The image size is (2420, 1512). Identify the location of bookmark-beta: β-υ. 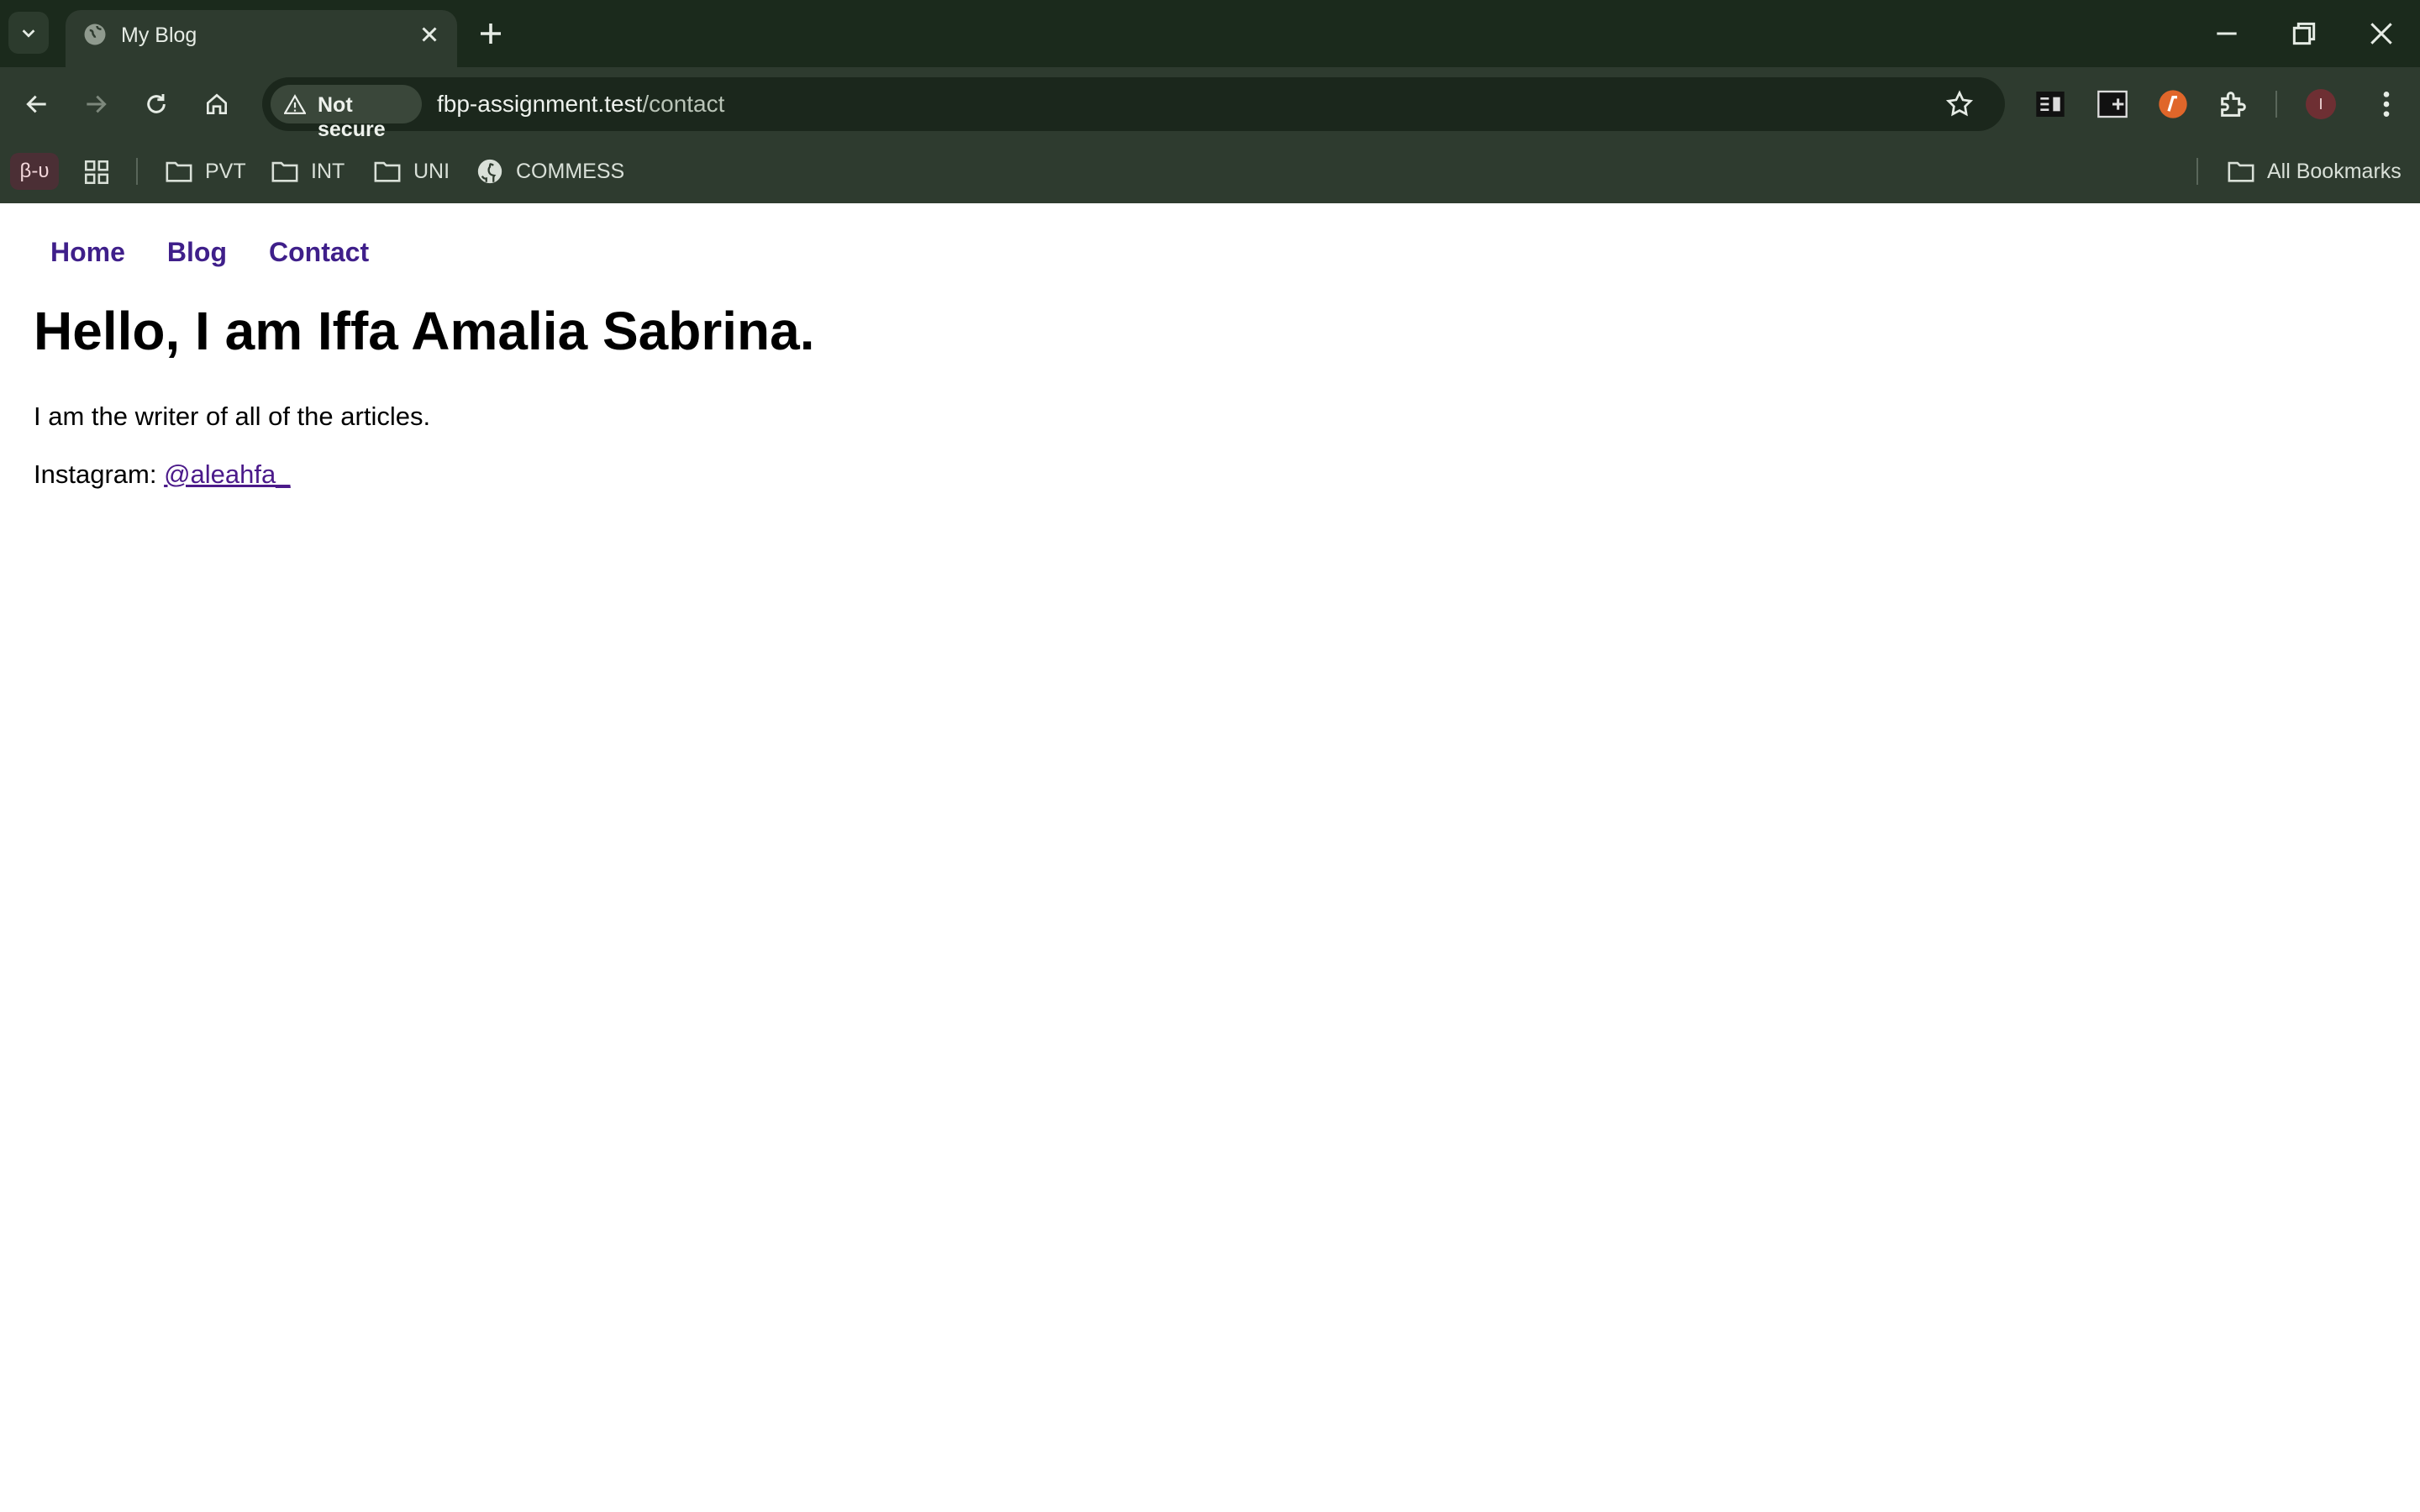
(34, 171).